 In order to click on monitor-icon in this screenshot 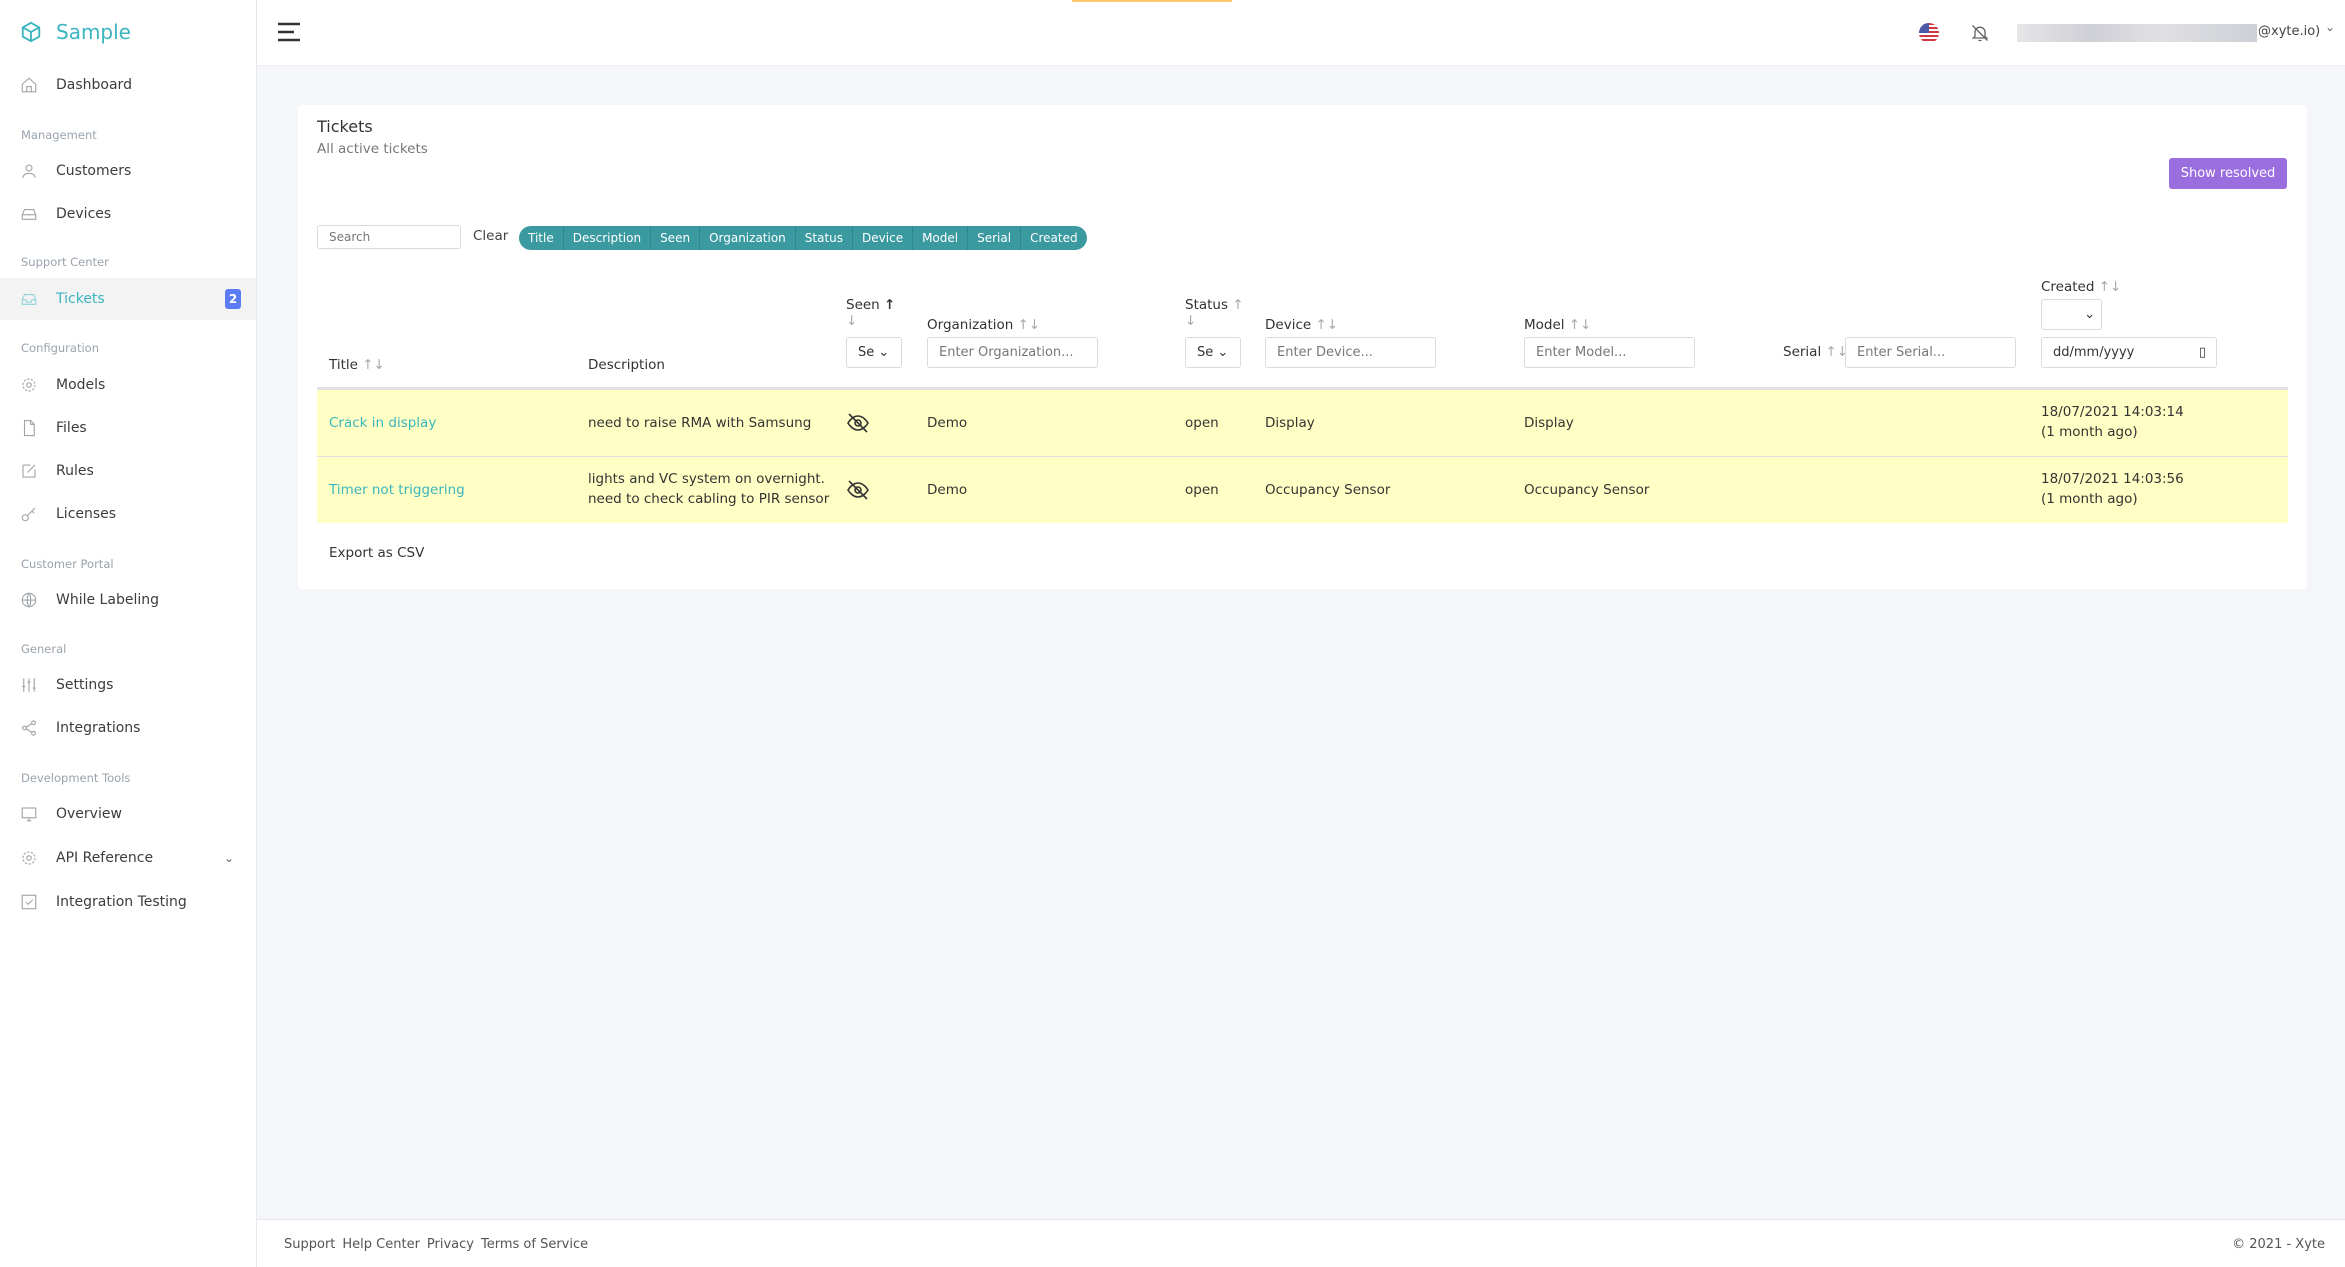, I will do `click(29, 814)`.